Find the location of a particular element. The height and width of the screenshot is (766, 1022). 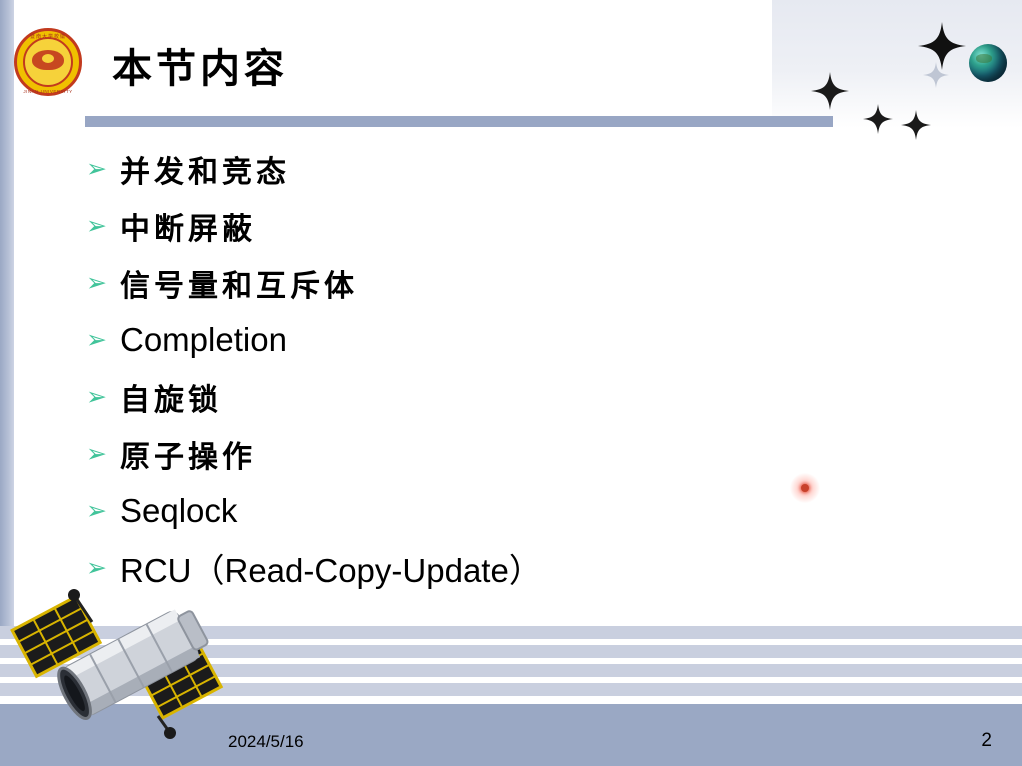

list-item: ➢ 中断屏蔽 is located at coordinates (466, 225).